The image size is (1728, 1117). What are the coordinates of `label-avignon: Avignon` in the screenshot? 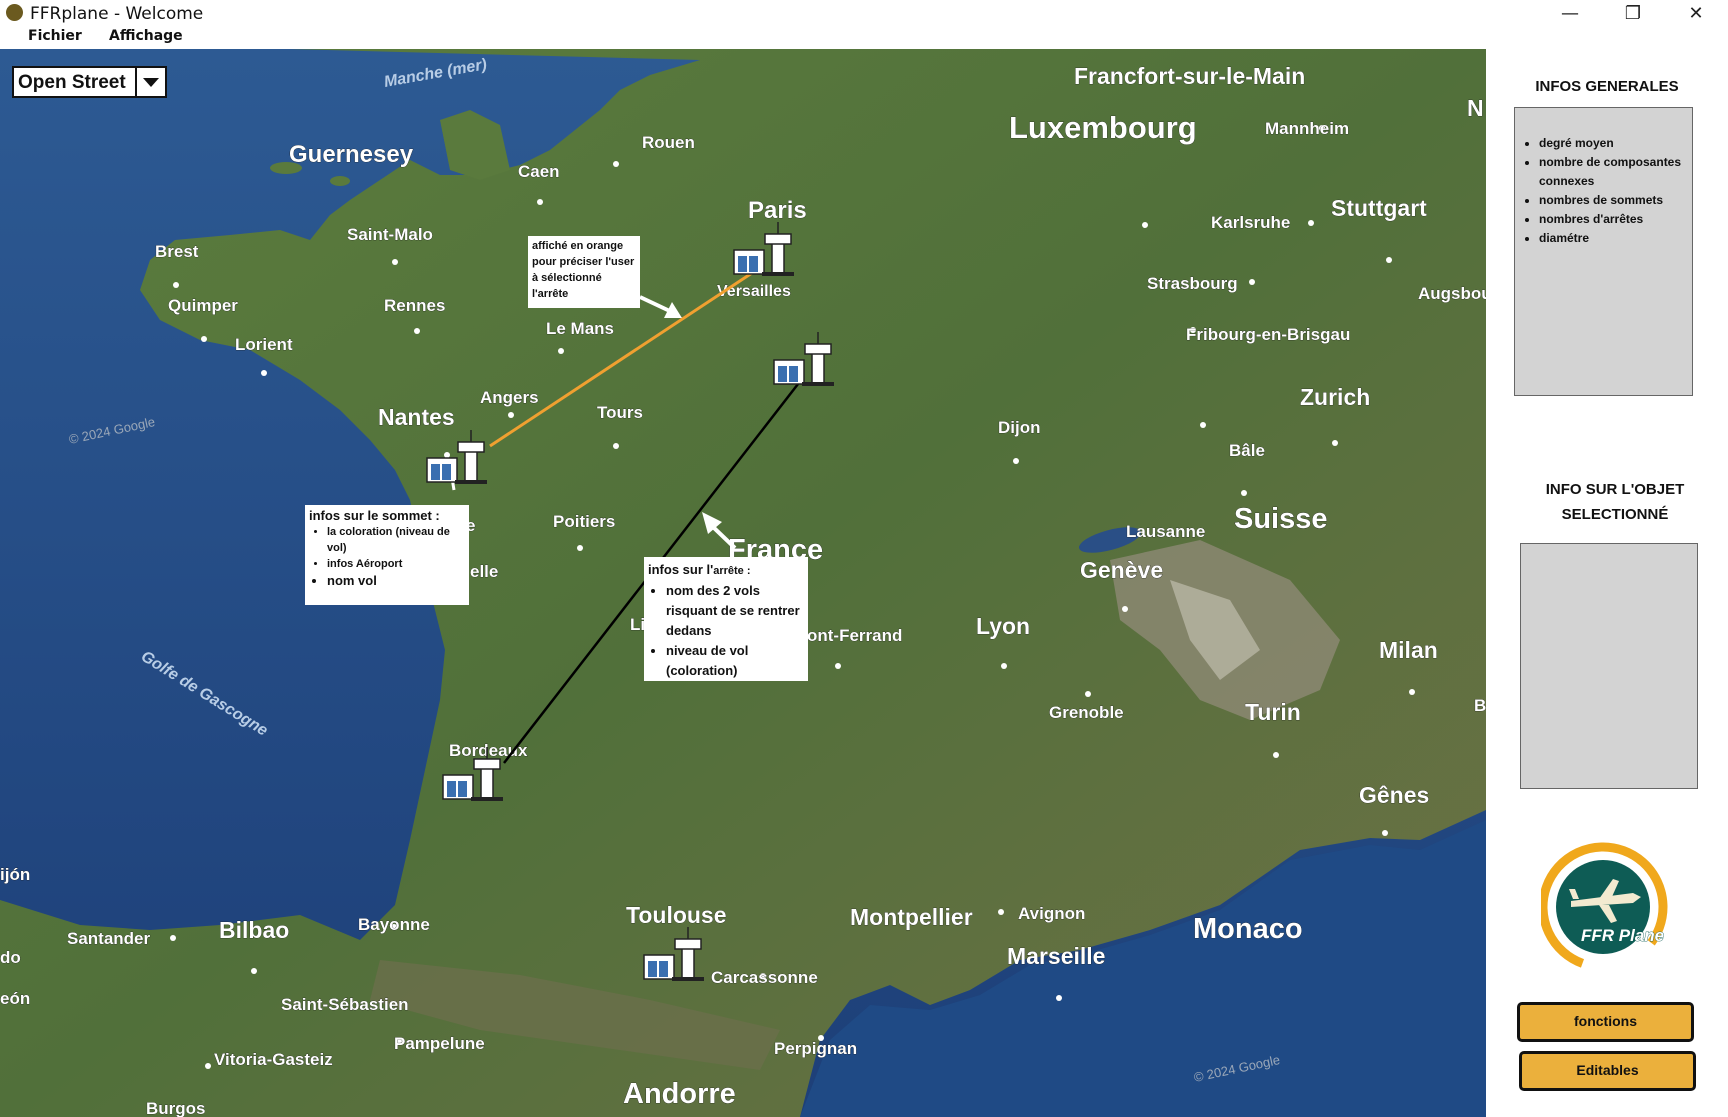 It's located at (1051, 913).